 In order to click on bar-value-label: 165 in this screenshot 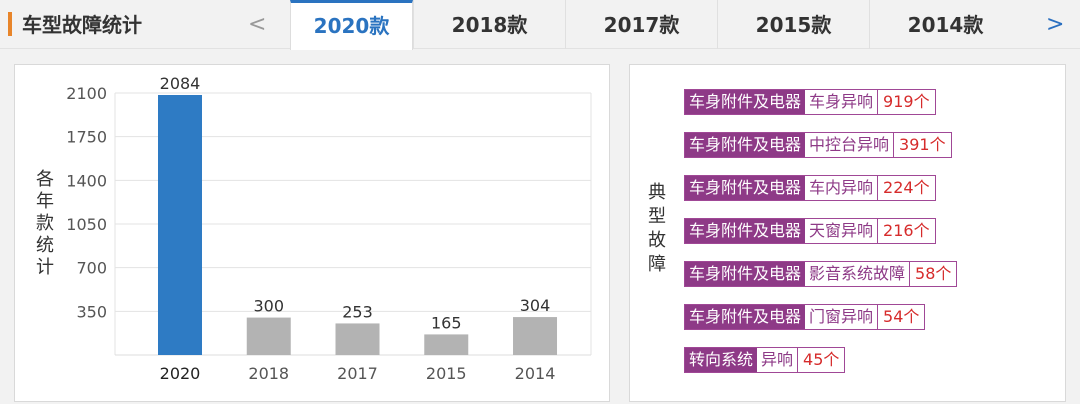, I will do `click(446, 322)`.